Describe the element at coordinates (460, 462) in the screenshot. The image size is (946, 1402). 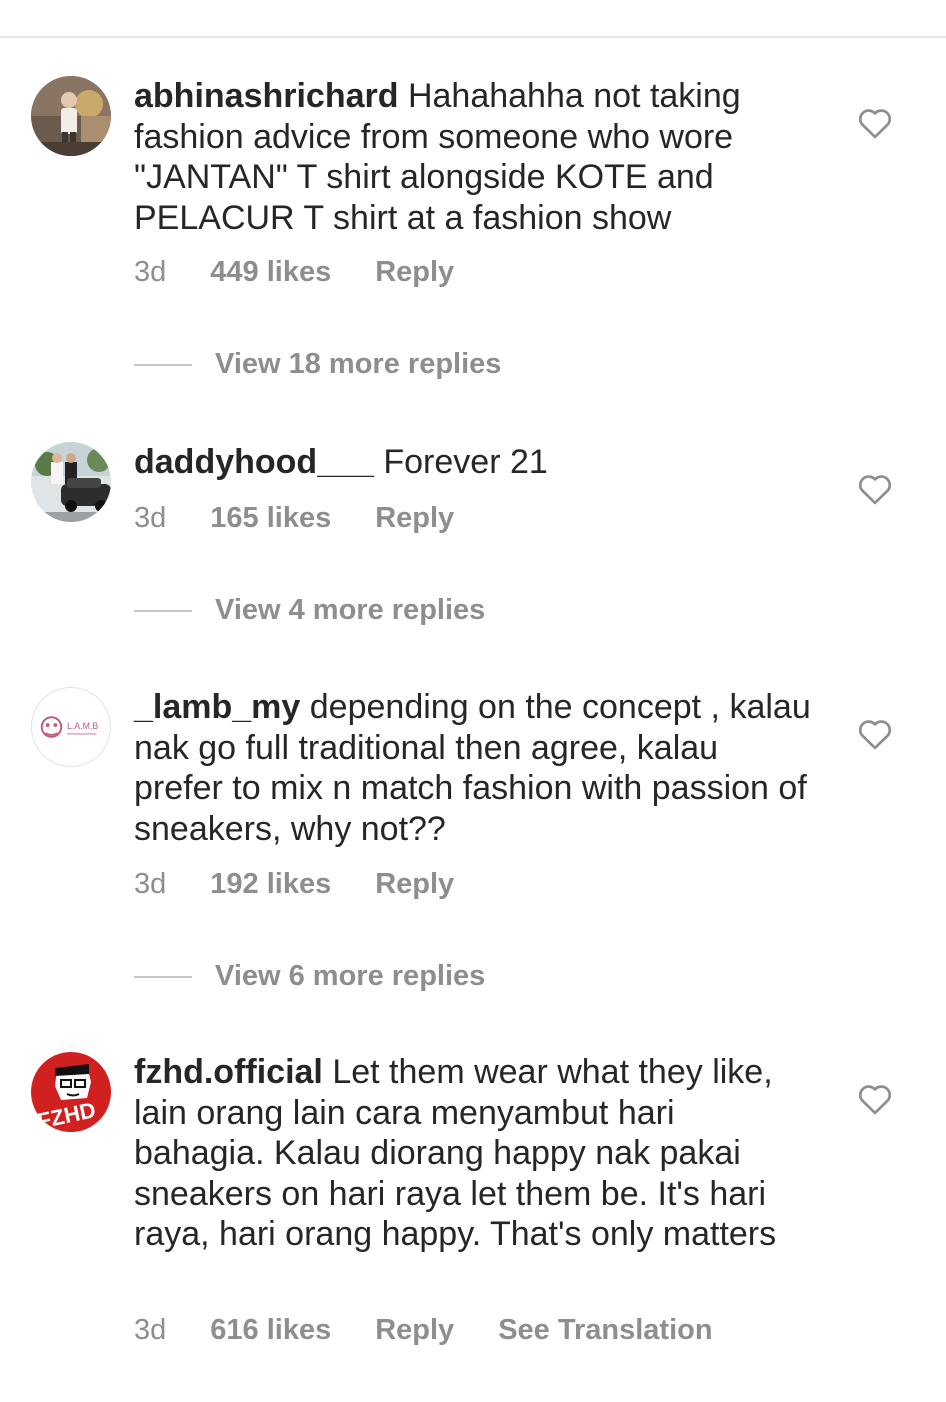
I see `comment-body: Forever 21` at that location.